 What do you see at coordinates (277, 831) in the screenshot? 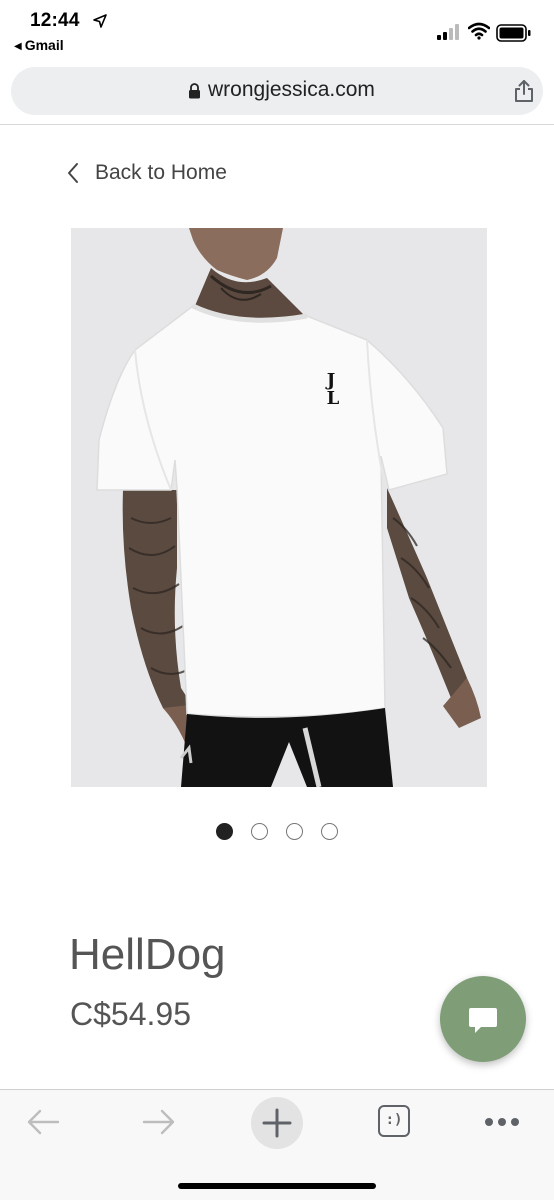
I see `carousel-dots` at bounding box center [277, 831].